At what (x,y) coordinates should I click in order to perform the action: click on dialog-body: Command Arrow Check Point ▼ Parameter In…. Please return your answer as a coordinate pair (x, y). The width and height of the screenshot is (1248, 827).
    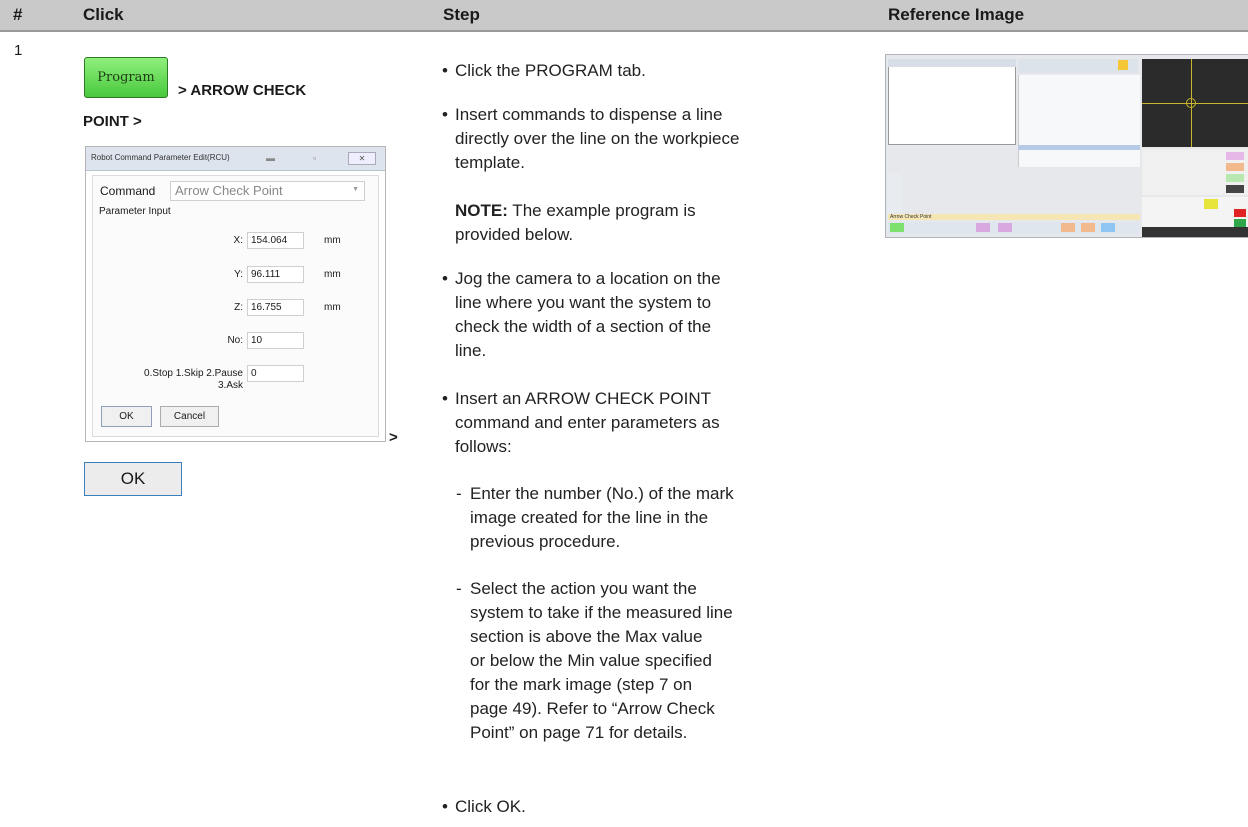
    Looking at the image, I should click on (235, 306).